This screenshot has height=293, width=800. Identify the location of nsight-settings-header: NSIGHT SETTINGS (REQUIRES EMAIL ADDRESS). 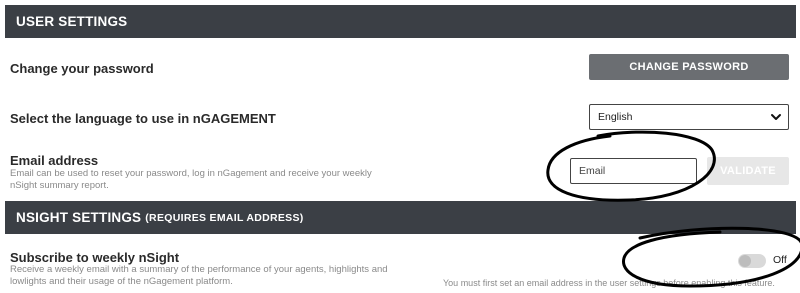
(400, 217).